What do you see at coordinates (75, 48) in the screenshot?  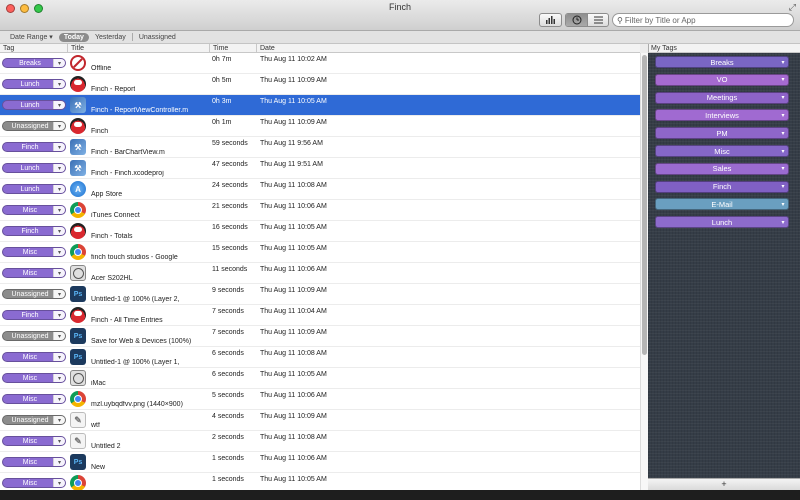 I see `column-header-title: Title` at bounding box center [75, 48].